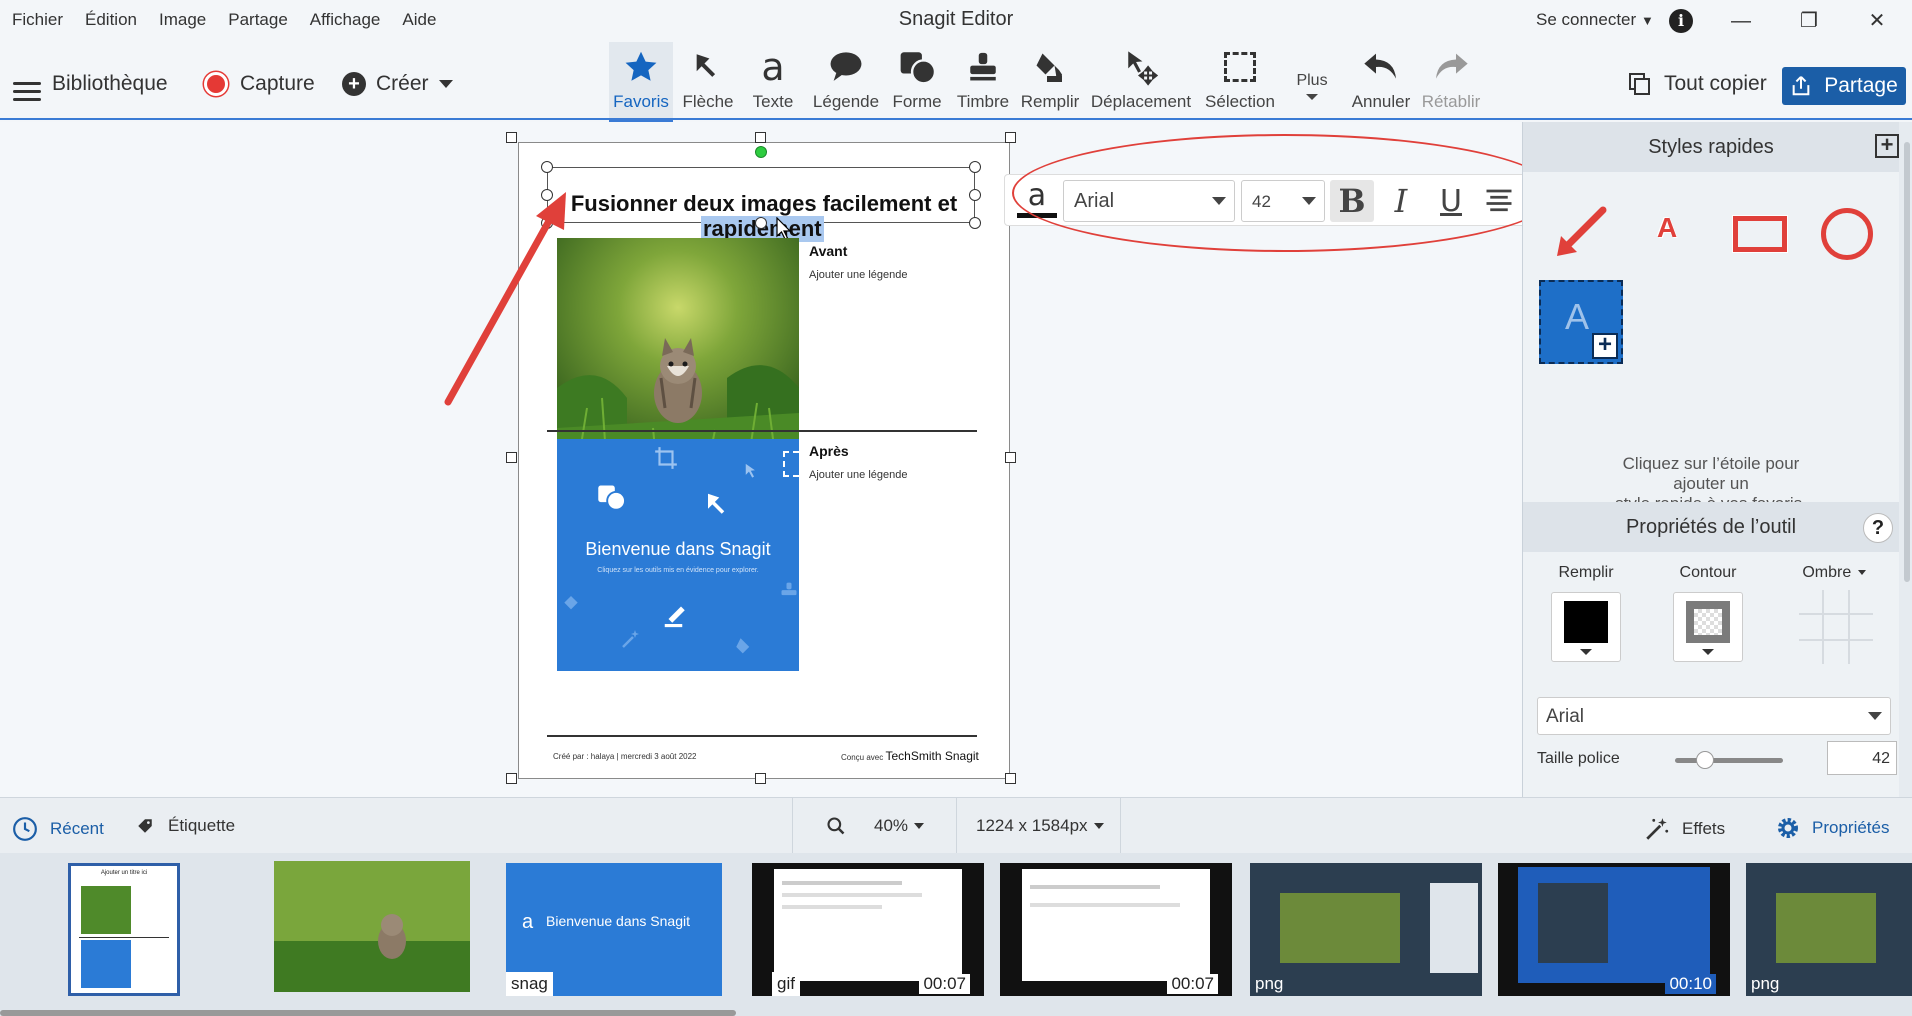  Describe the element at coordinates (110, 84) in the screenshot. I see `library-button: Bibliothèque` at that location.